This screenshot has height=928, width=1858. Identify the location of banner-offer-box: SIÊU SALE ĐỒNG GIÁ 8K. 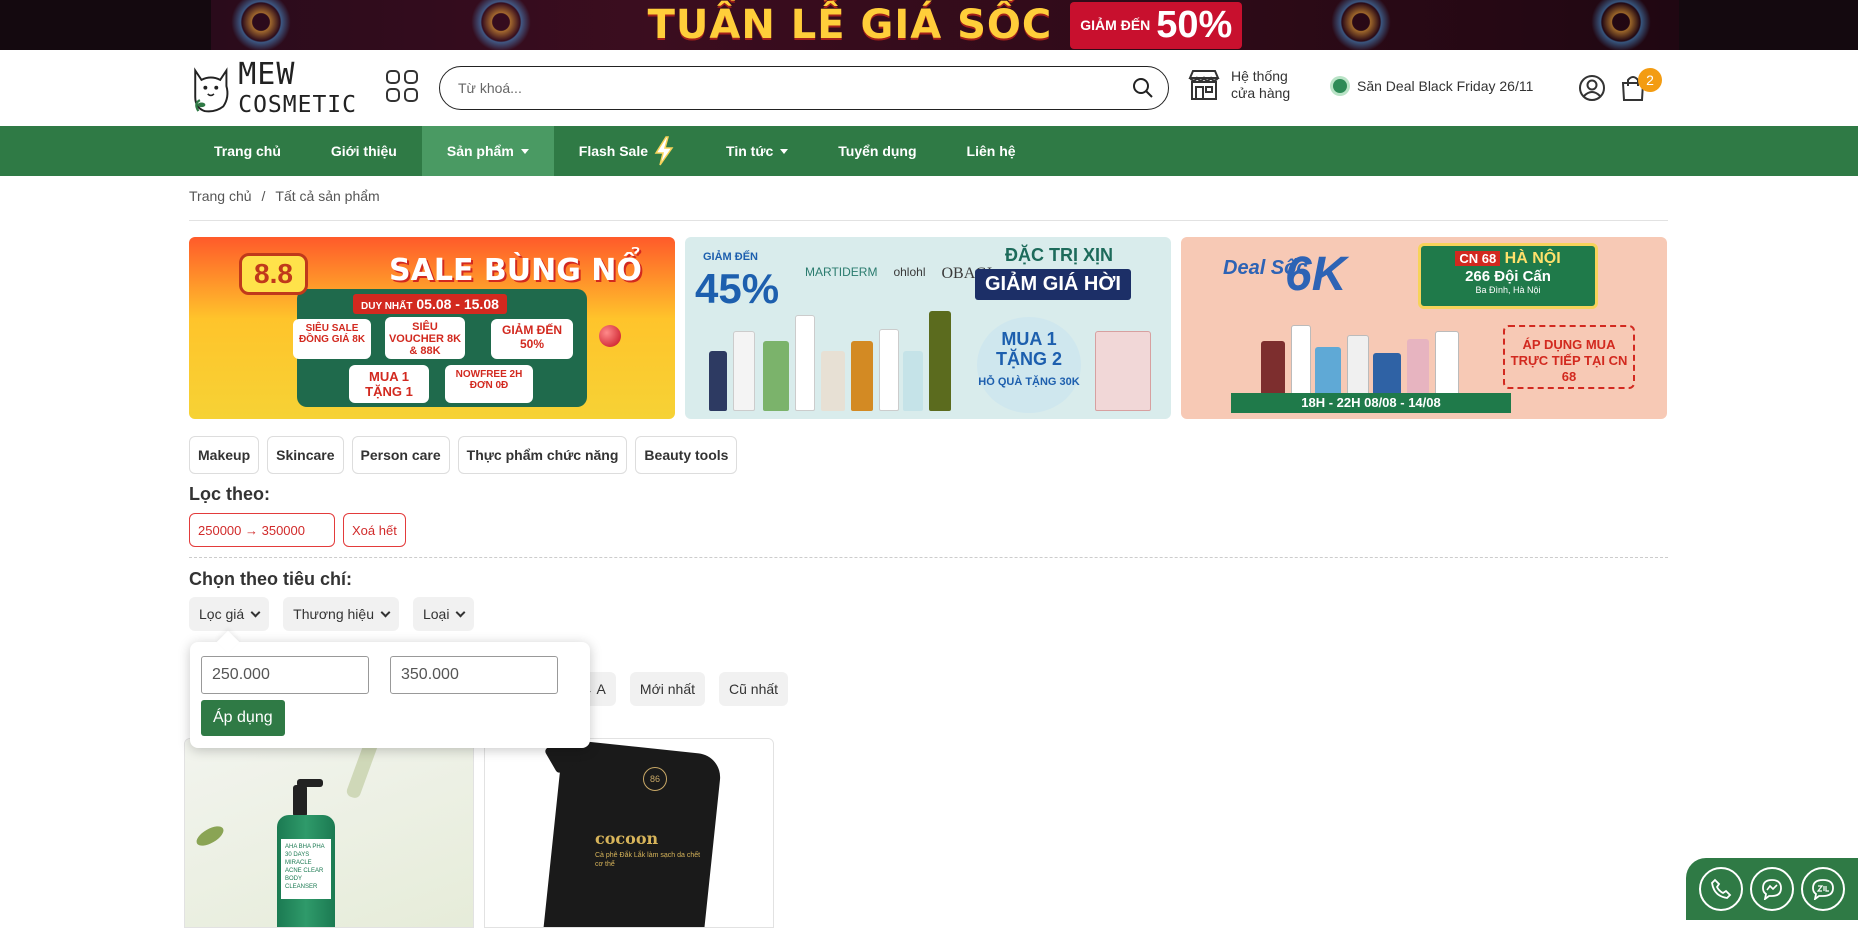
(332, 339).